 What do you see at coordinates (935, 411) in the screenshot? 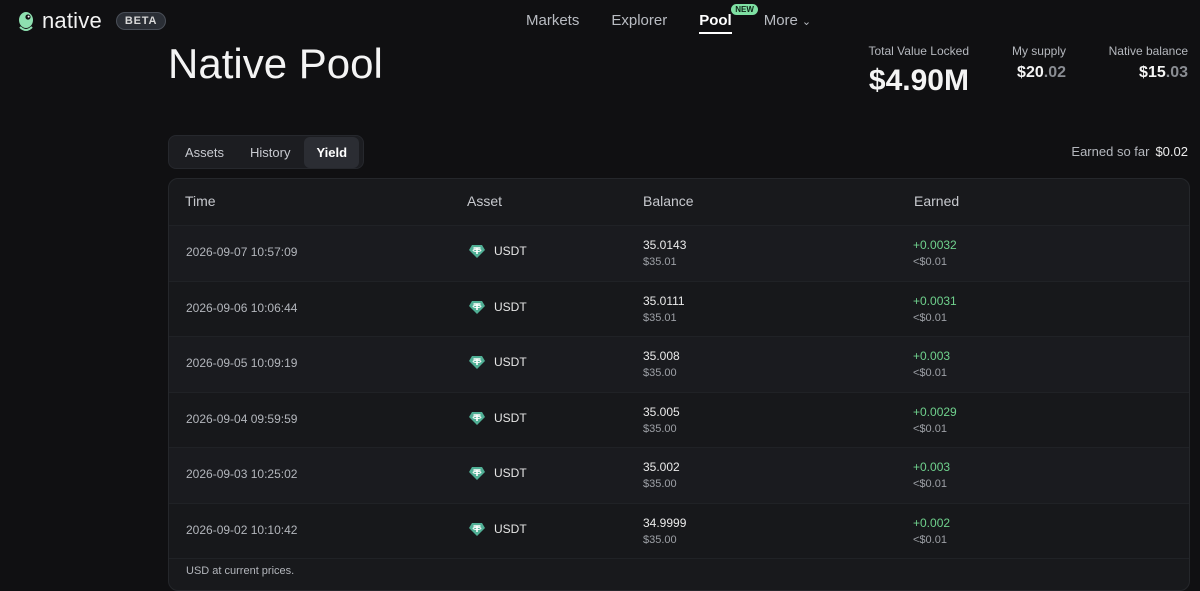
I see `row-earned-amount: +0.0029` at bounding box center [935, 411].